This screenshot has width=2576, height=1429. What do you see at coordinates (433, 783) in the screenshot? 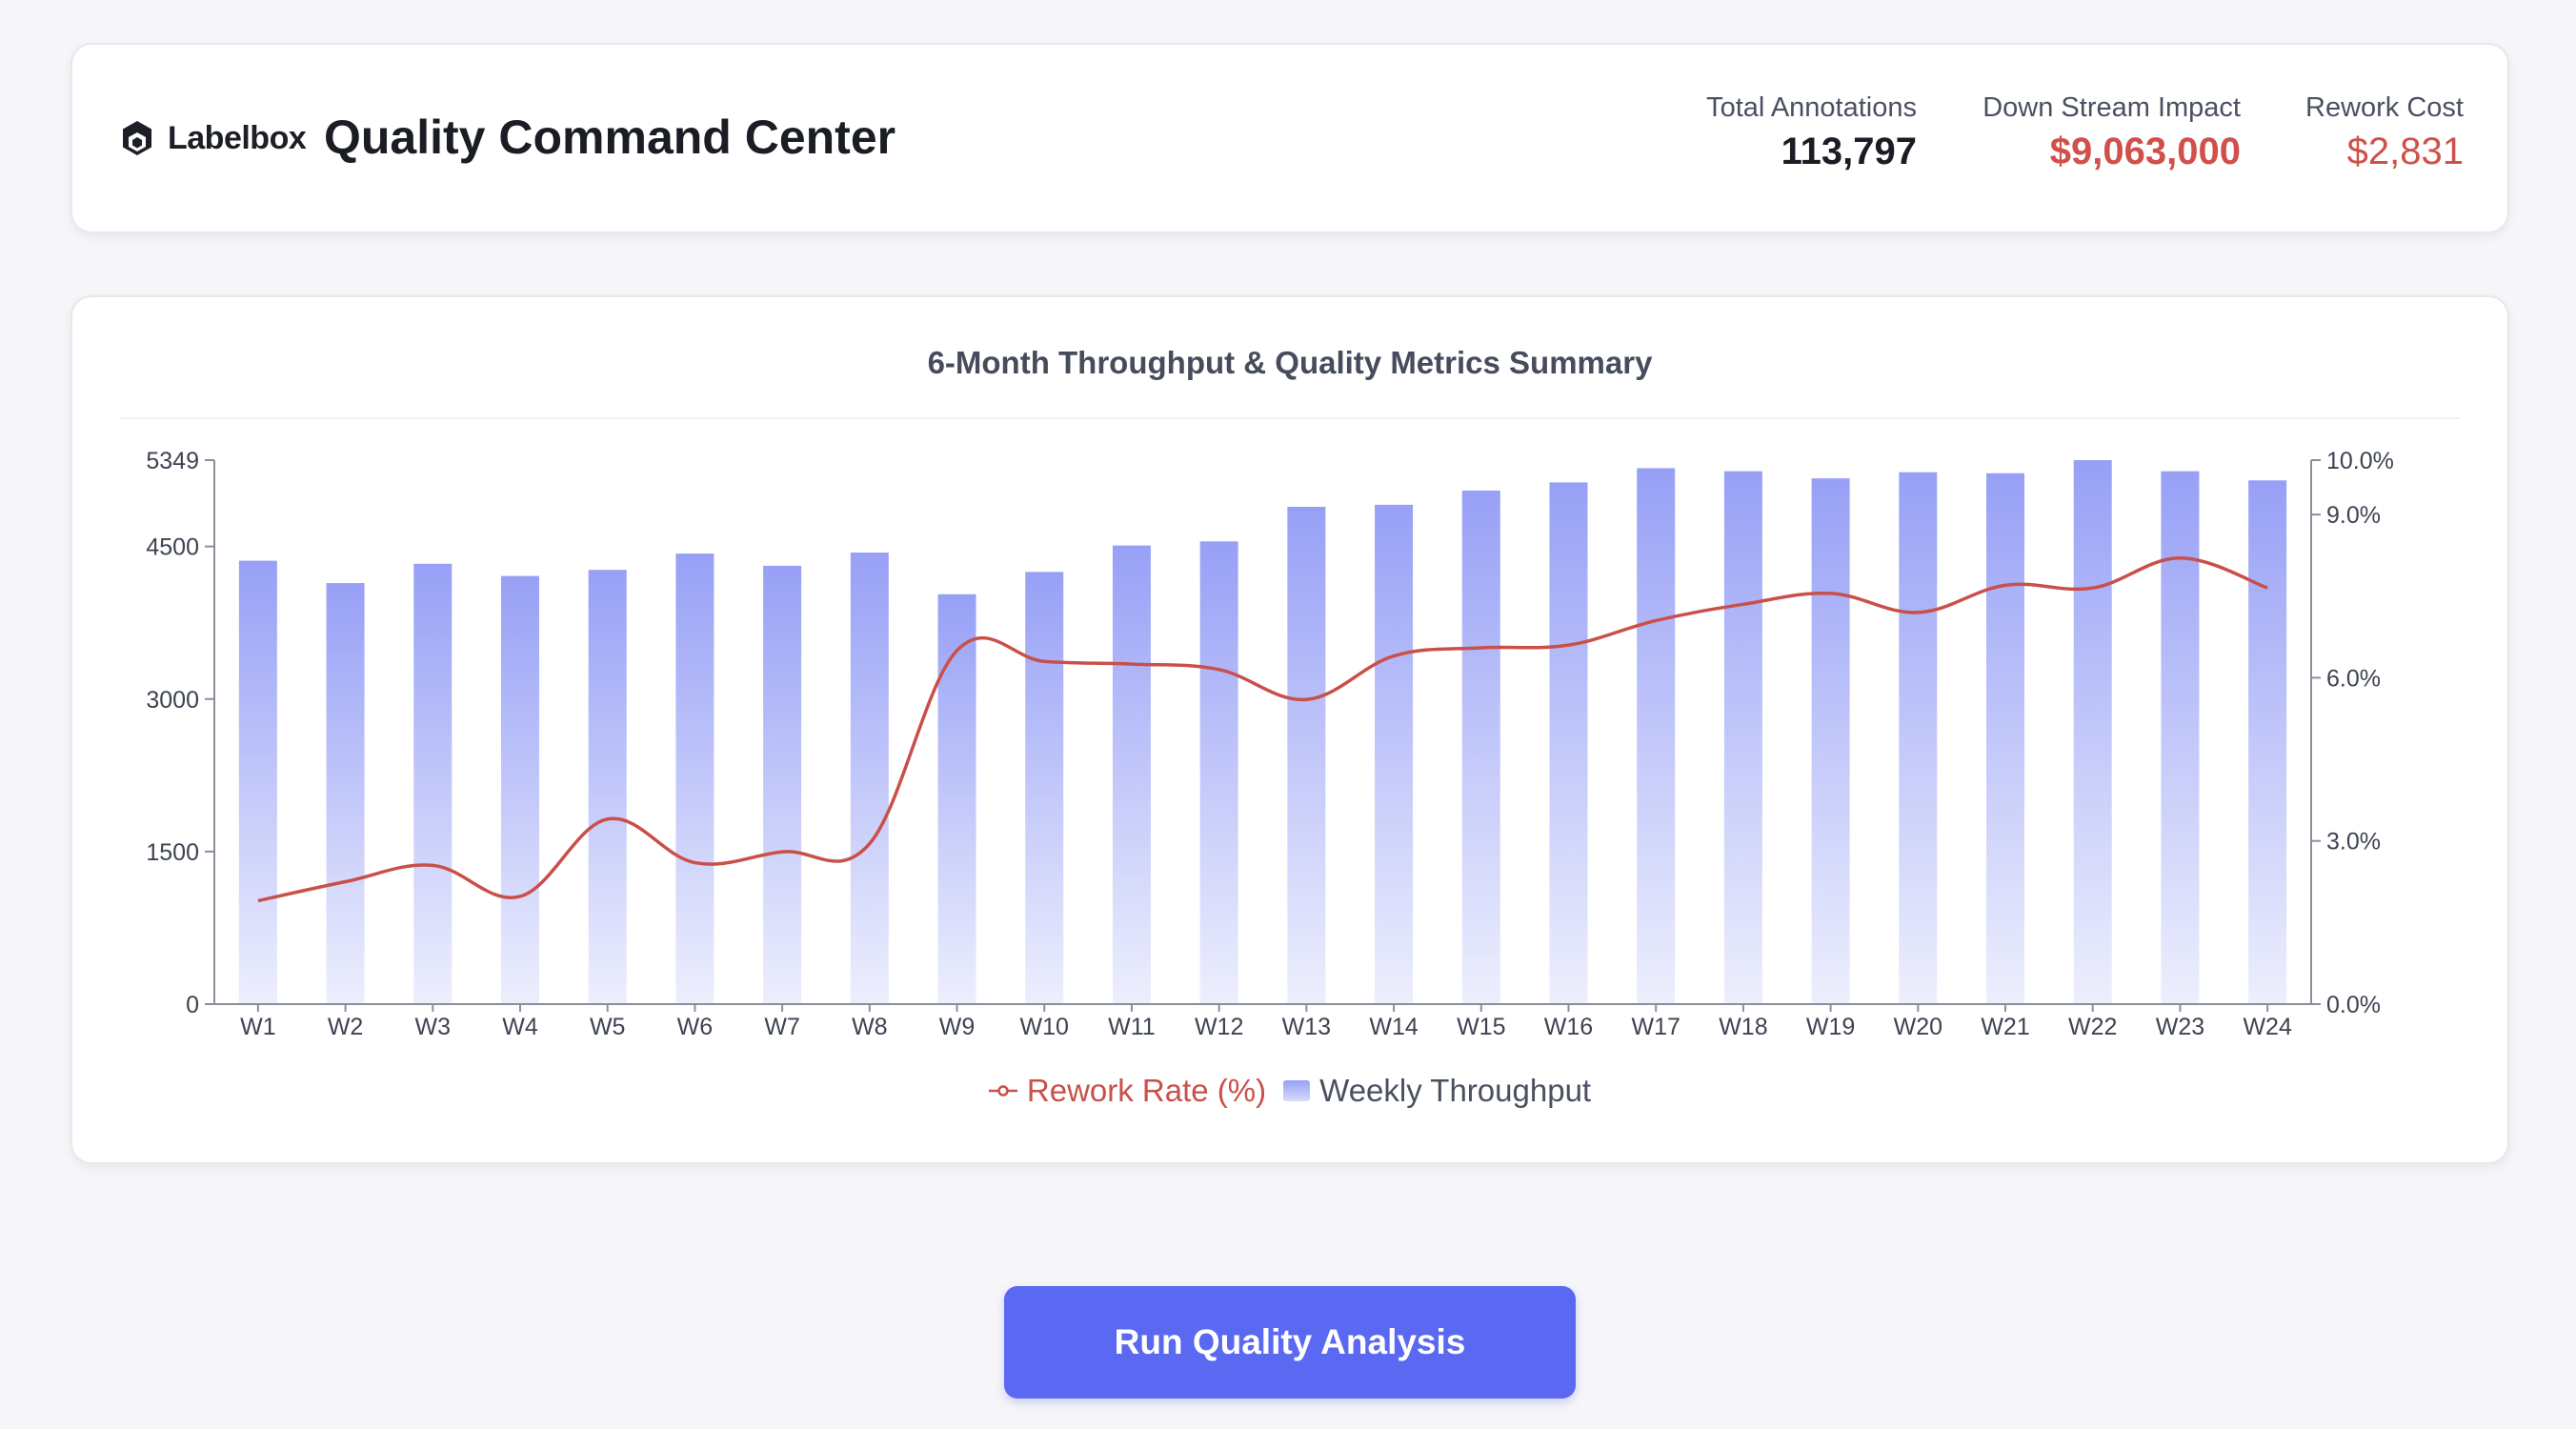
I see `bar-w3` at bounding box center [433, 783].